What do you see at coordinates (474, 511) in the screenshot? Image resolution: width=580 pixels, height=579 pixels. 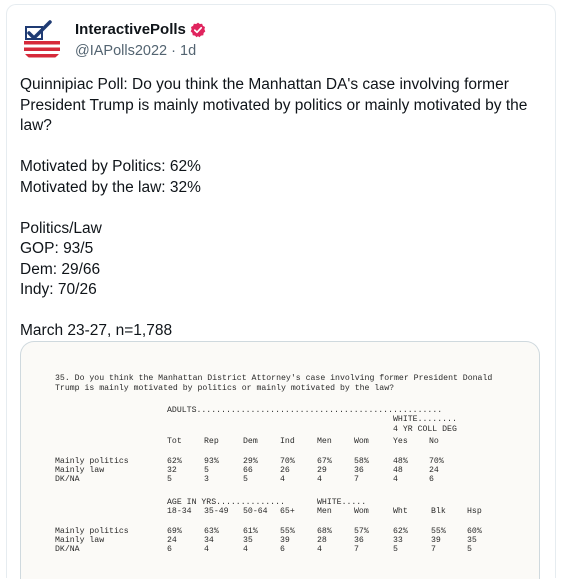 I see `col-header: Hsp` at bounding box center [474, 511].